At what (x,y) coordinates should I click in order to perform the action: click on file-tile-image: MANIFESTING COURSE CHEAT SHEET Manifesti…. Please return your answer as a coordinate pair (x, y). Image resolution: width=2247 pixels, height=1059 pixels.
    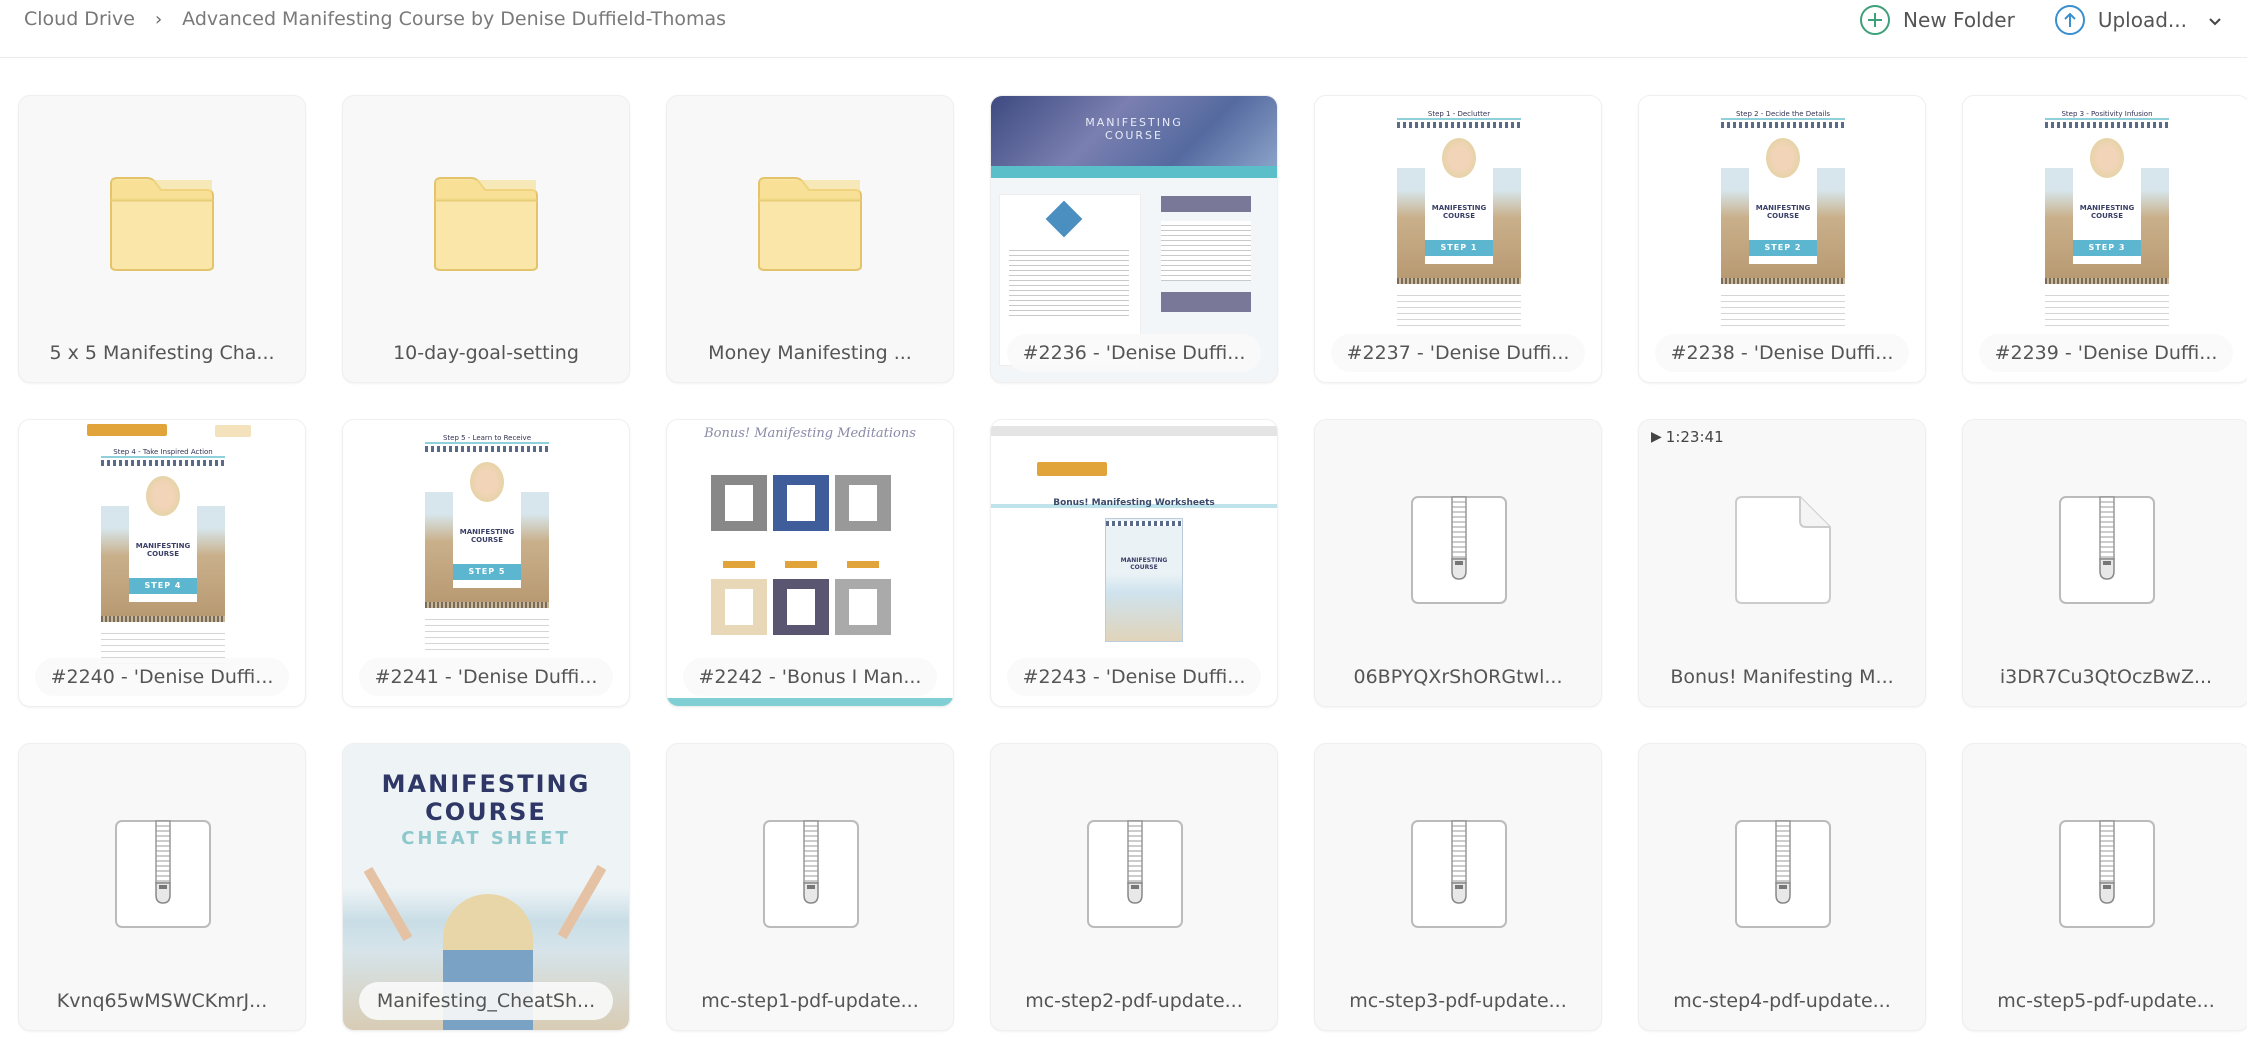
    Looking at the image, I should click on (486, 887).